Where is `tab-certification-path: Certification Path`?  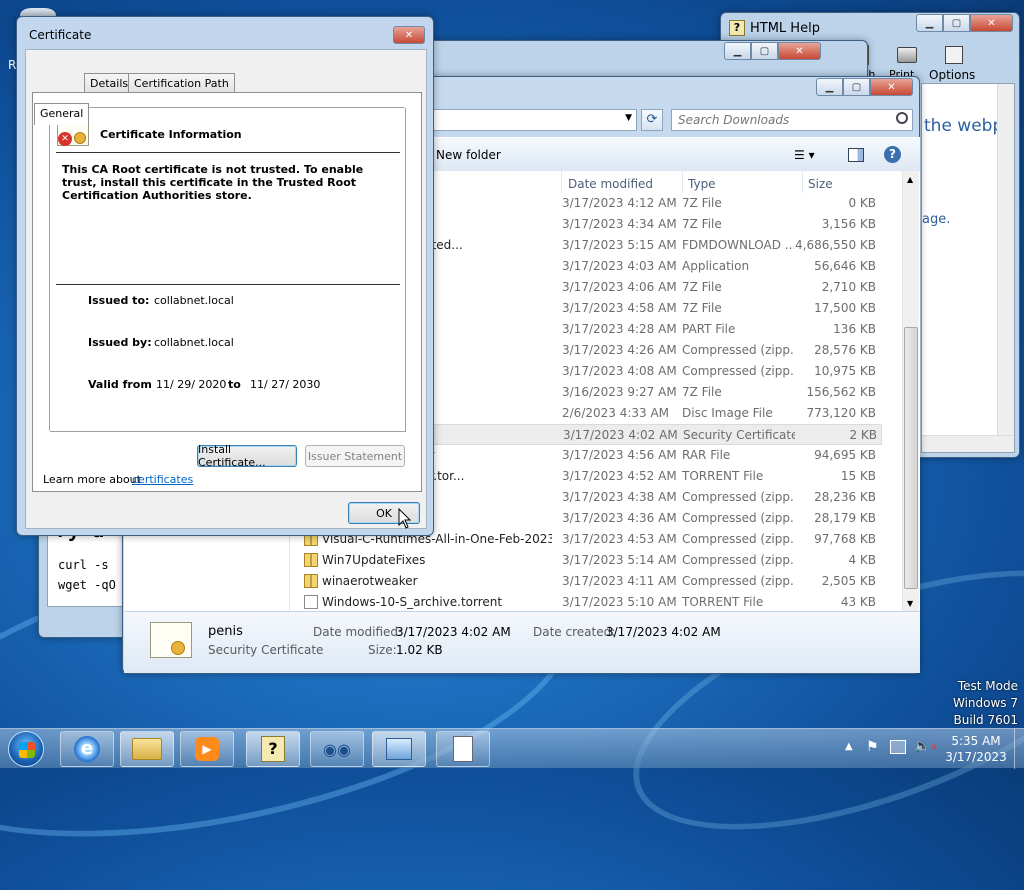 tab-certification-path: Certification Path is located at coordinates (181, 83).